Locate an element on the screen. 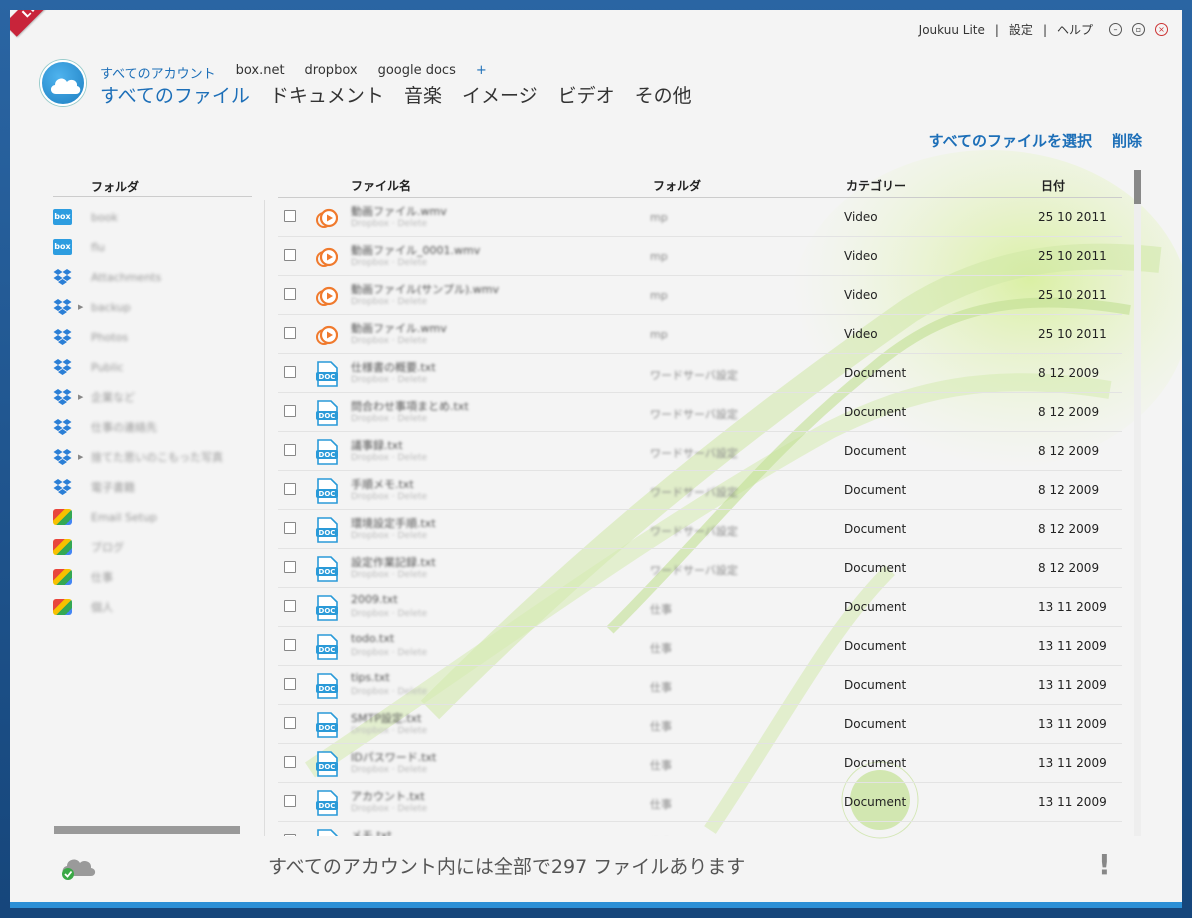 The width and height of the screenshot is (1192, 918). sidebar-folder-item: ▶ backup is located at coordinates (152, 307).